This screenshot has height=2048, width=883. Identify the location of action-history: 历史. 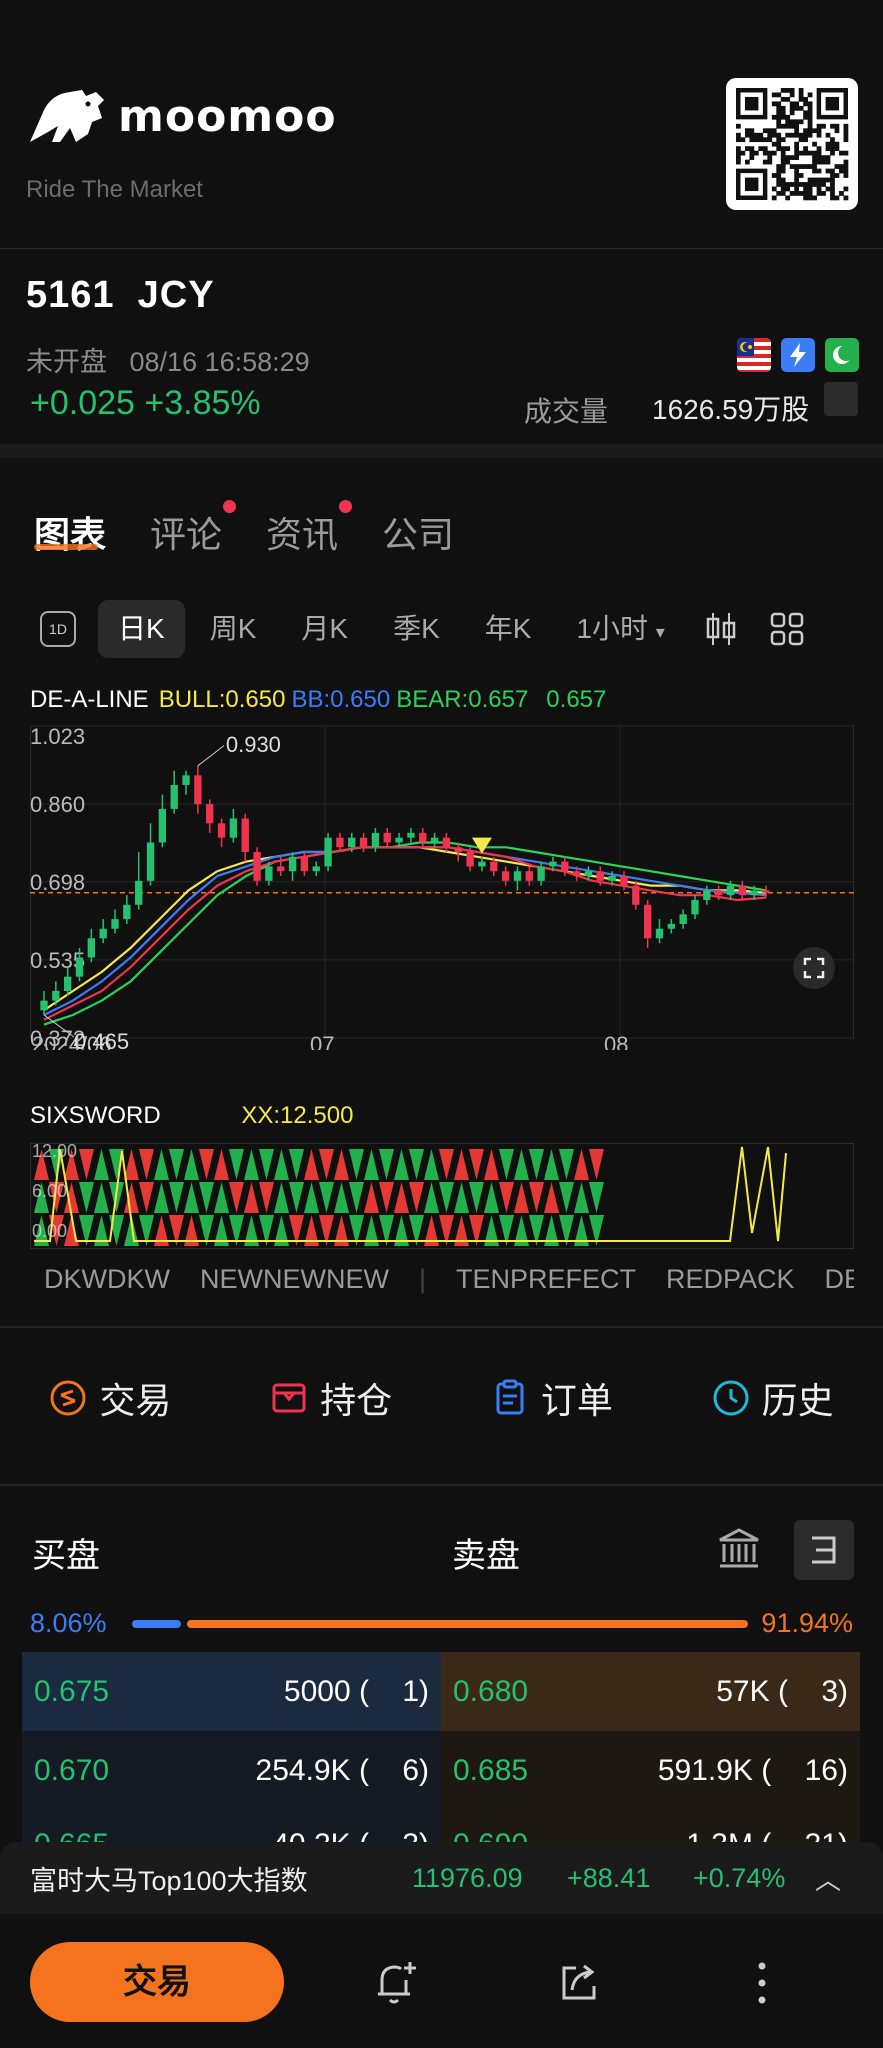
(773, 1398).